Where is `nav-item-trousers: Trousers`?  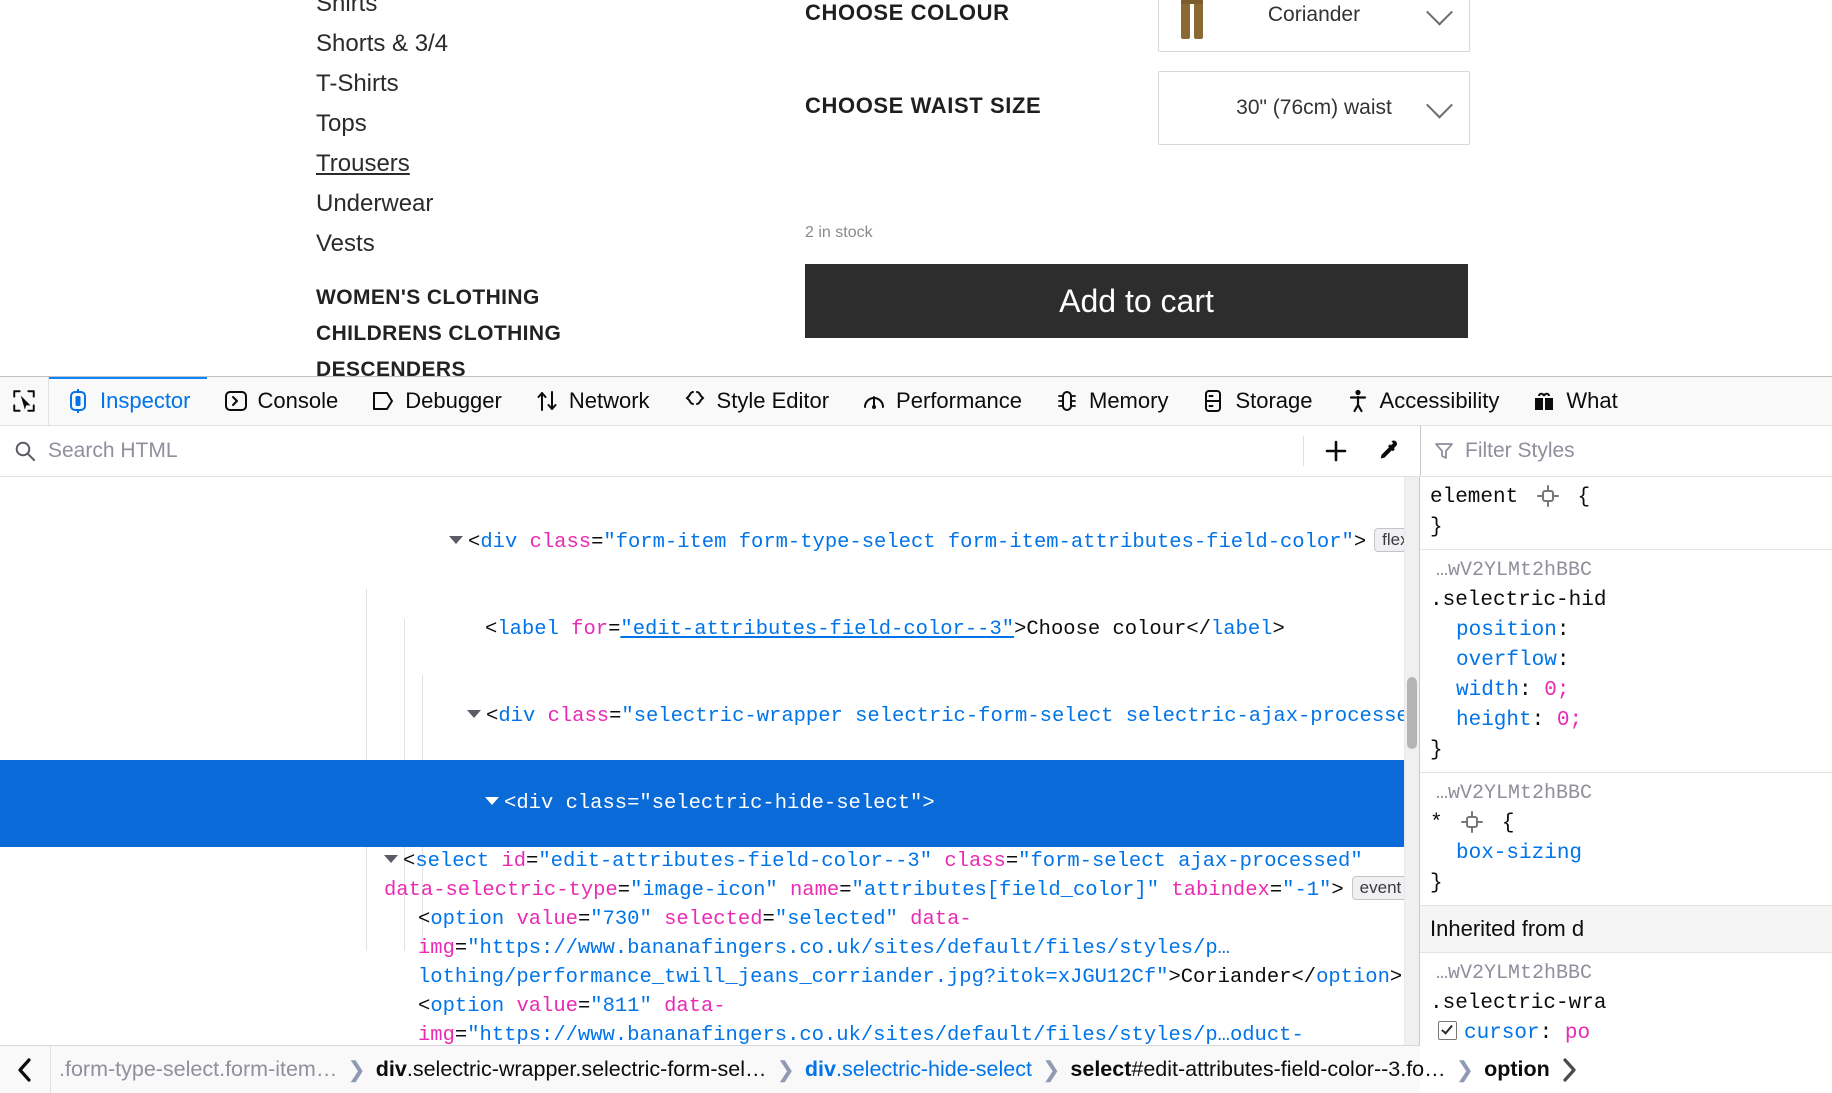 nav-item-trousers: Trousers is located at coordinates (531, 164).